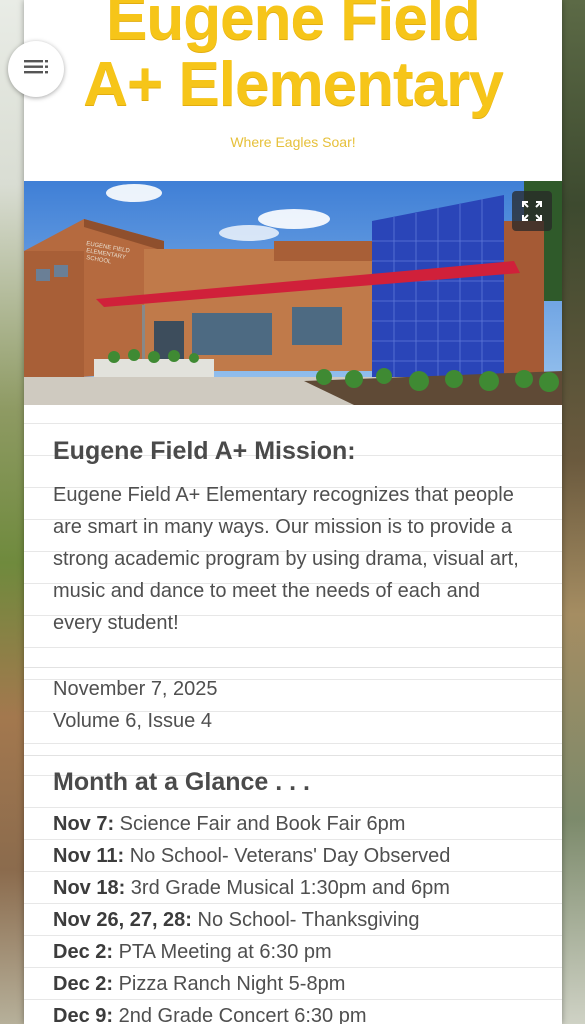 Image resolution: width=585 pixels, height=1024 pixels. I want to click on event-description: 3rd Grade Musical 1:30pm and 6pm, so click(287, 888).